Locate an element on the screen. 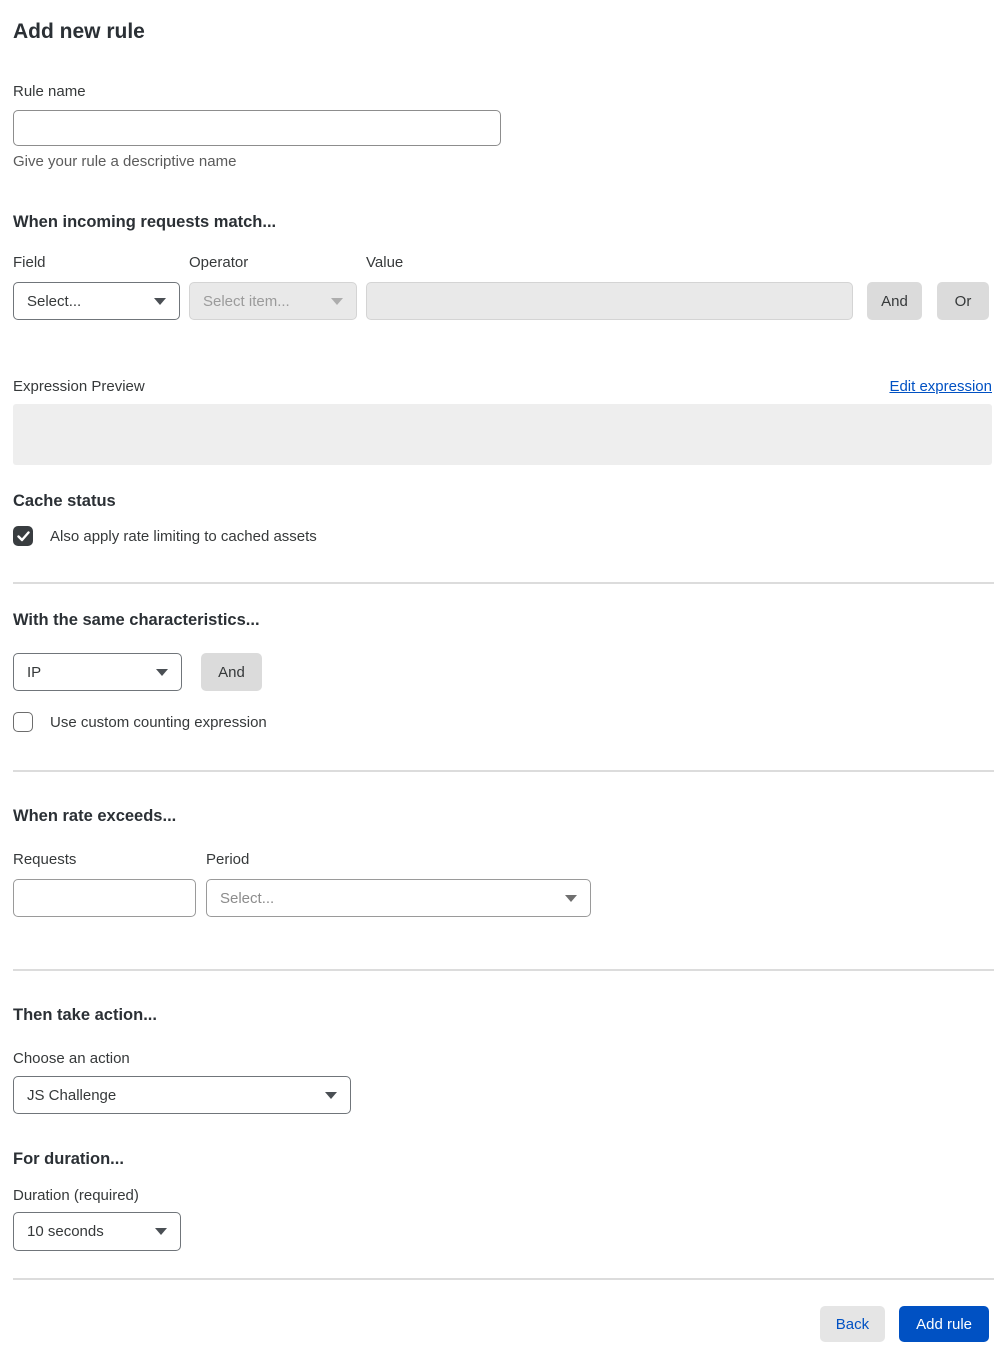 This screenshot has width=1002, height=1355. checkmark-icon is located at coordinates (23, 535).